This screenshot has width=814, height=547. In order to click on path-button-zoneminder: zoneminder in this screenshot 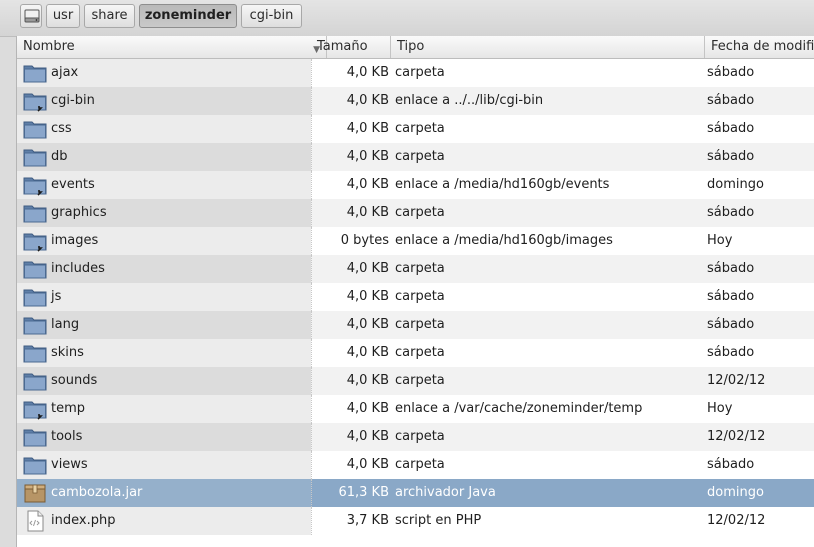, I will do `click(188, 16)`.